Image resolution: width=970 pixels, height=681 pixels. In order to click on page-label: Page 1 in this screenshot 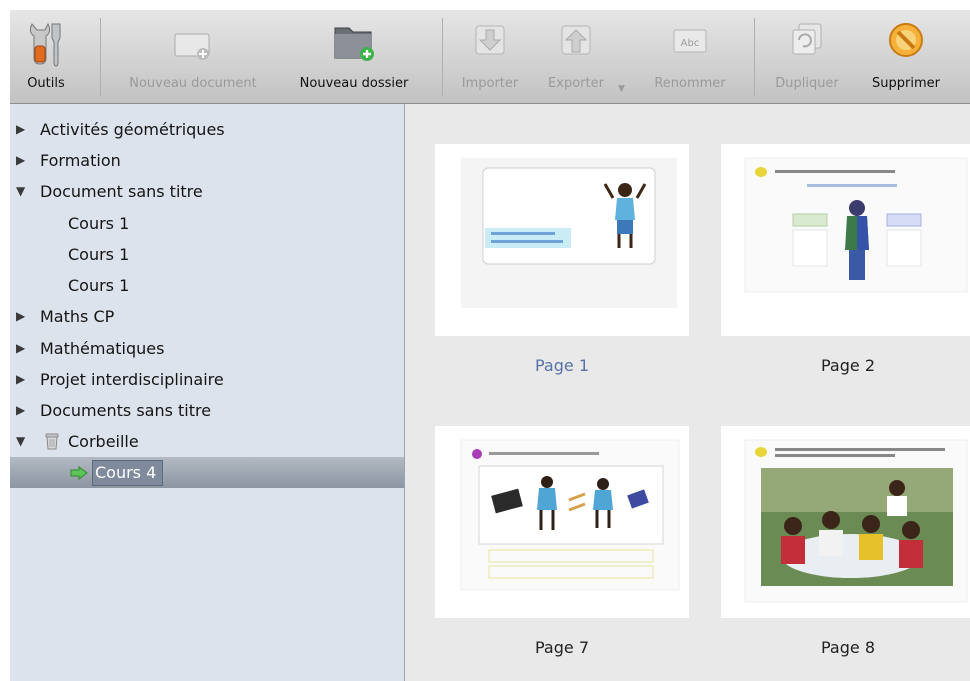, I will do `click(562, 365)`.